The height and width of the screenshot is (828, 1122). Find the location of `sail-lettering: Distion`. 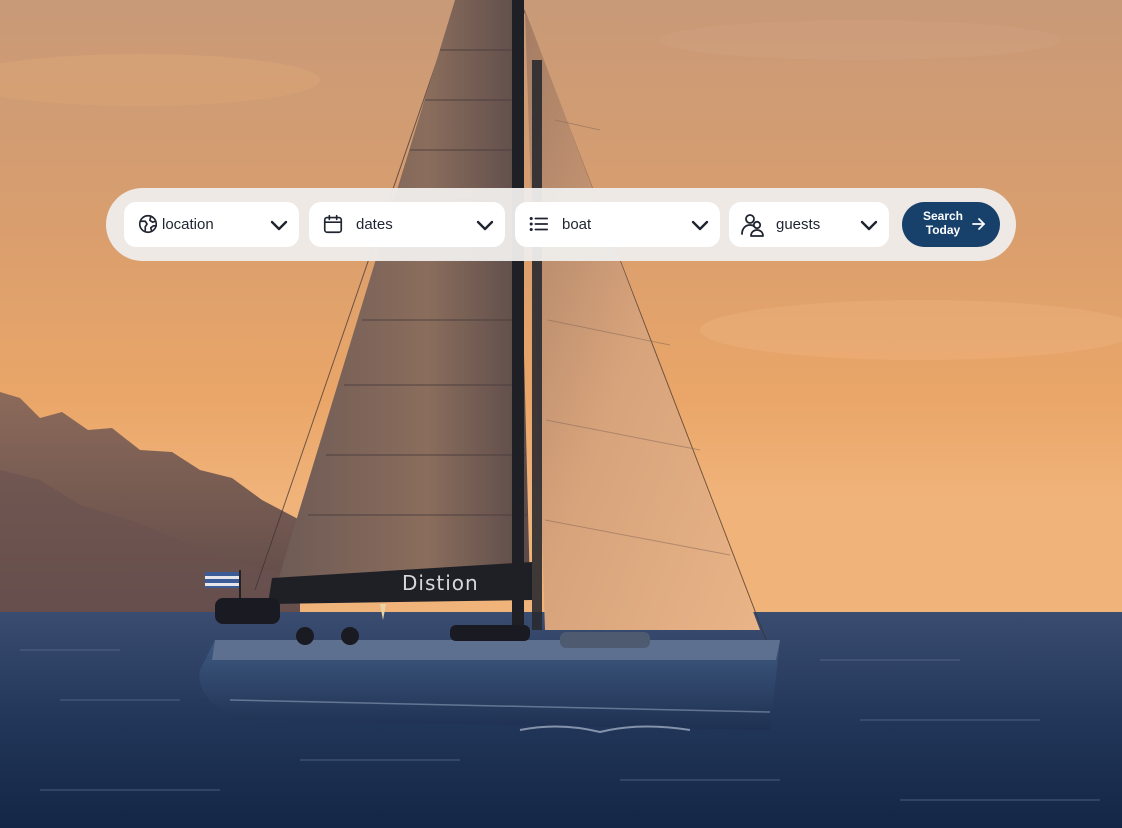

sail-lettering: Distion is located at coordinates (440, 583).